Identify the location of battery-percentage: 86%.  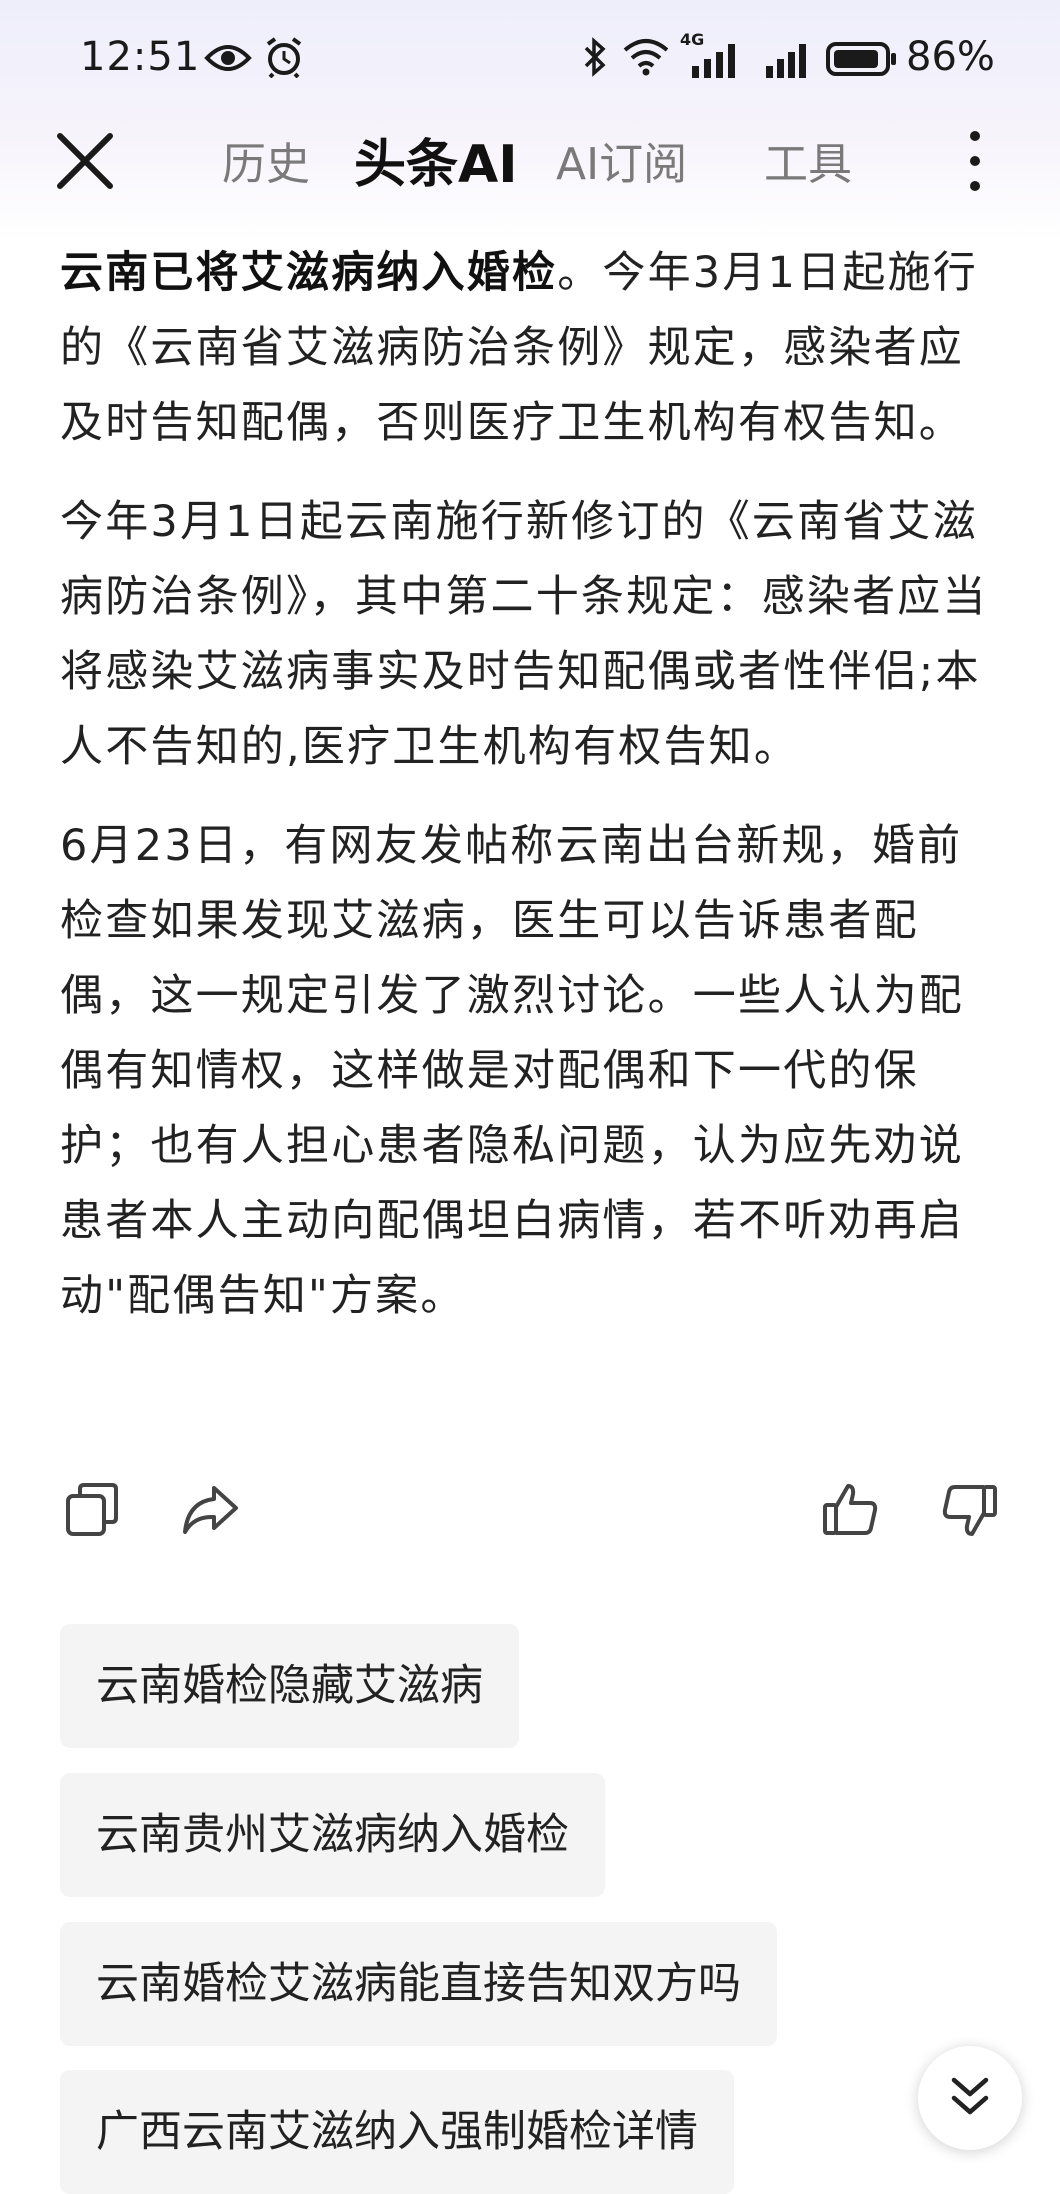
(950, 57).